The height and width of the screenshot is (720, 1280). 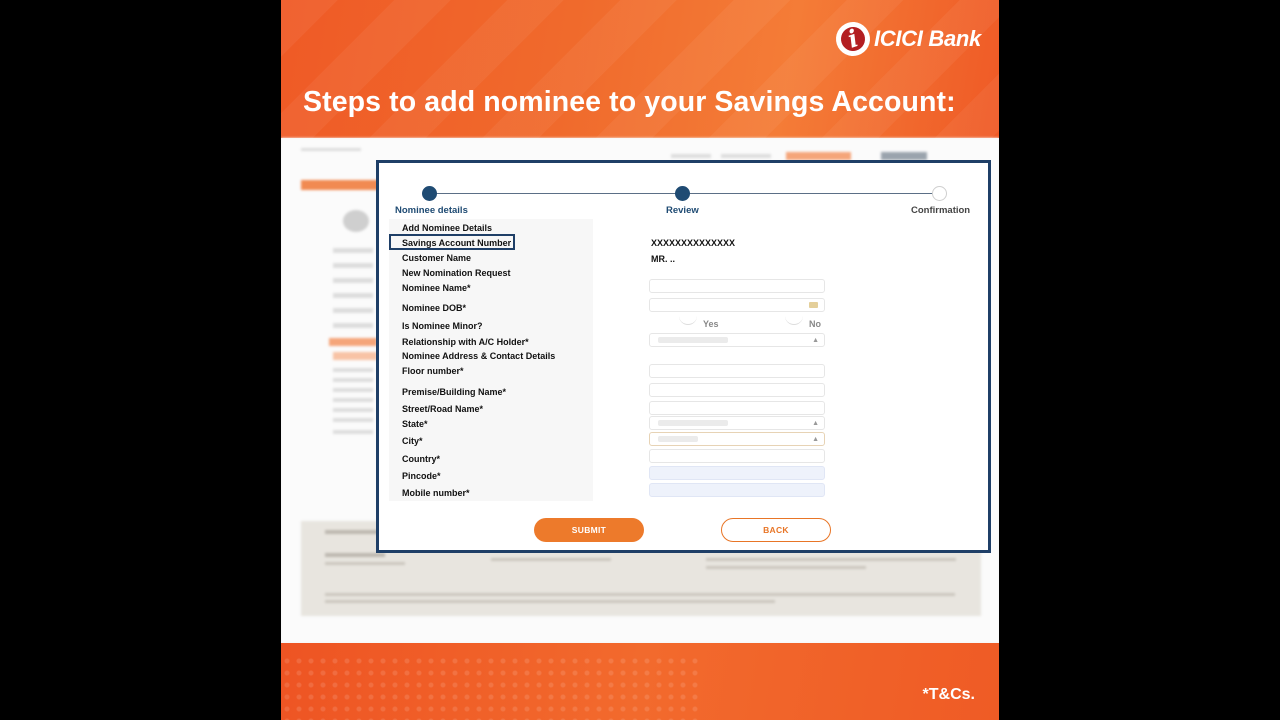 I want to click on customer-name-label: Customer Name, so click(x=437, y=258).